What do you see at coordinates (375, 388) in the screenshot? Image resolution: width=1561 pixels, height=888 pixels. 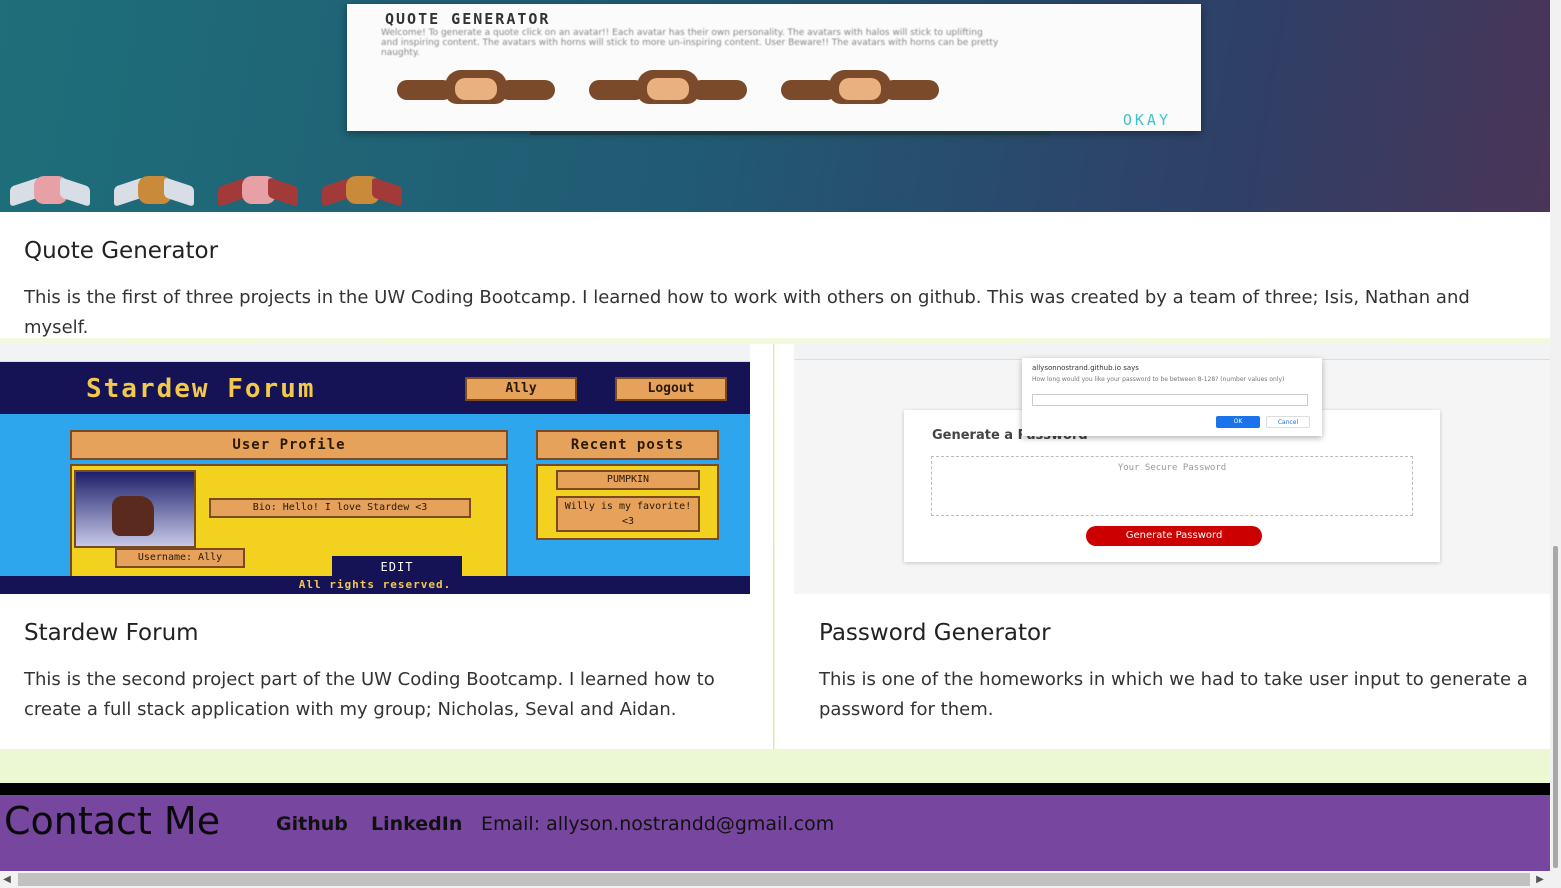 I see `stardew-header: Stardew Forum Ally Logout` at bounding box center [375, 388].